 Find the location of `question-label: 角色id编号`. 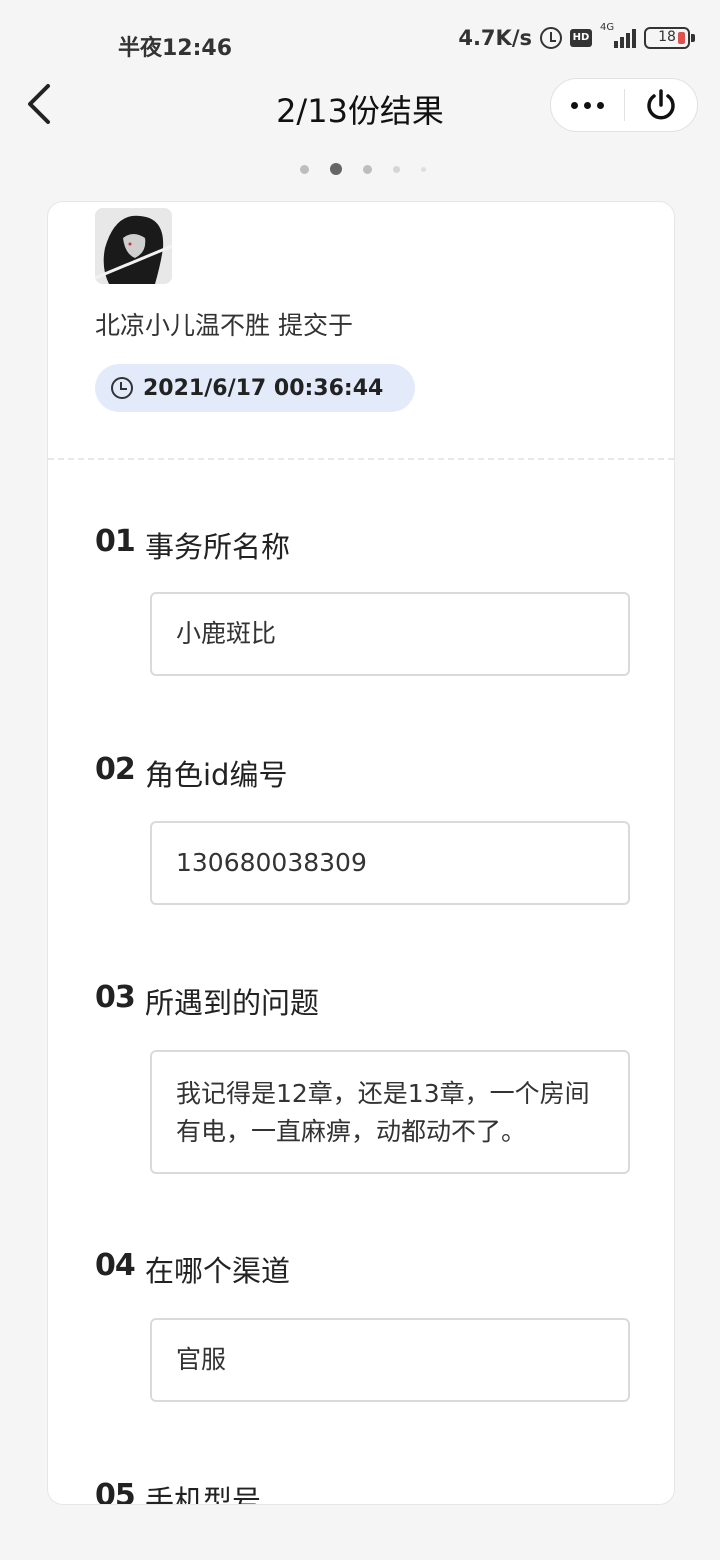

question-label: 角色id编号 is located at coordinates (216, 775).